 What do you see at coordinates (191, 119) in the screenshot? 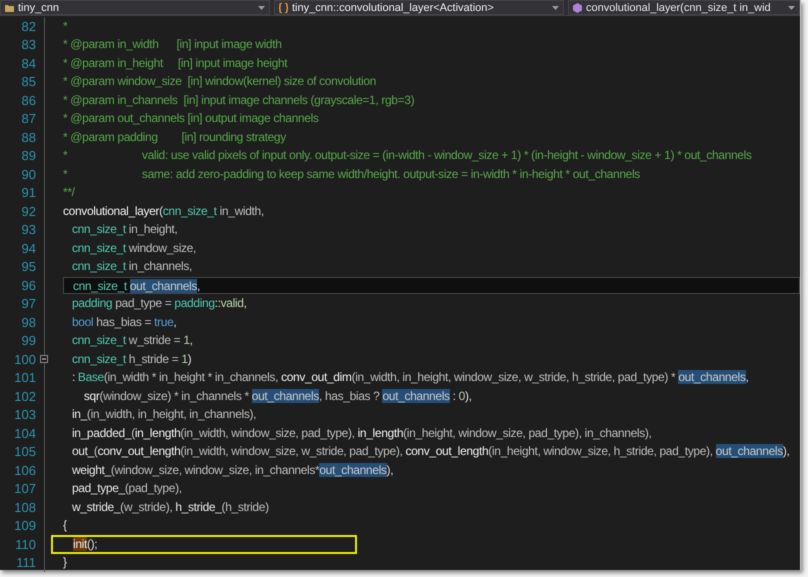
I see `code-line: * @param out_channels [in] output image channels` at bounding box center [191, 119].